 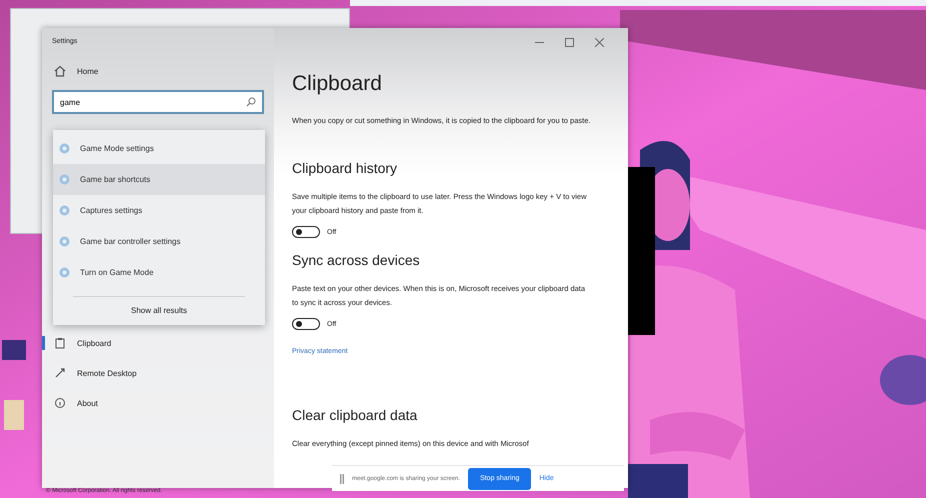 What do you see at coordinates (342, 479) in the screenshot?
I see `grip-icon` at bounding box center [342, 479].